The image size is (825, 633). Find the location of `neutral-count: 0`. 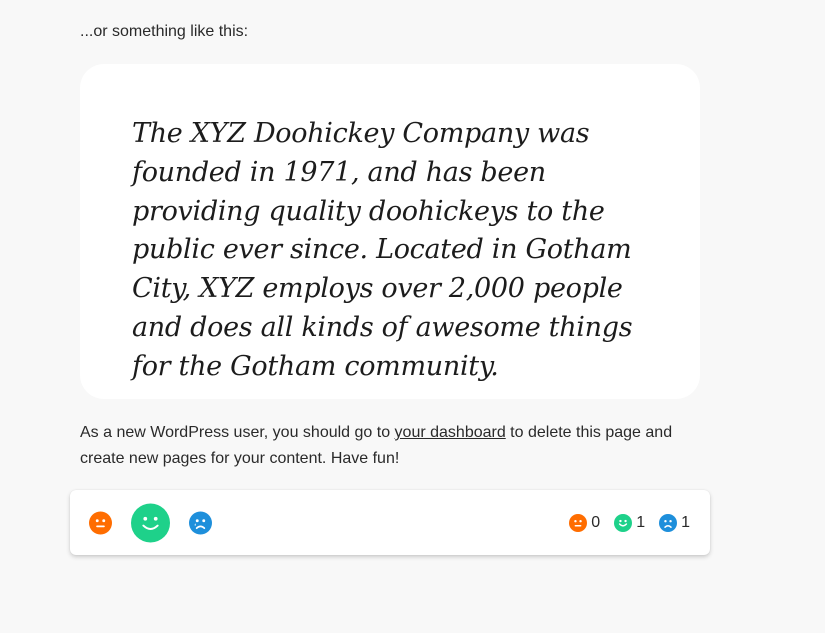

neutral-count: 0 is located at coordinates (585, 522).